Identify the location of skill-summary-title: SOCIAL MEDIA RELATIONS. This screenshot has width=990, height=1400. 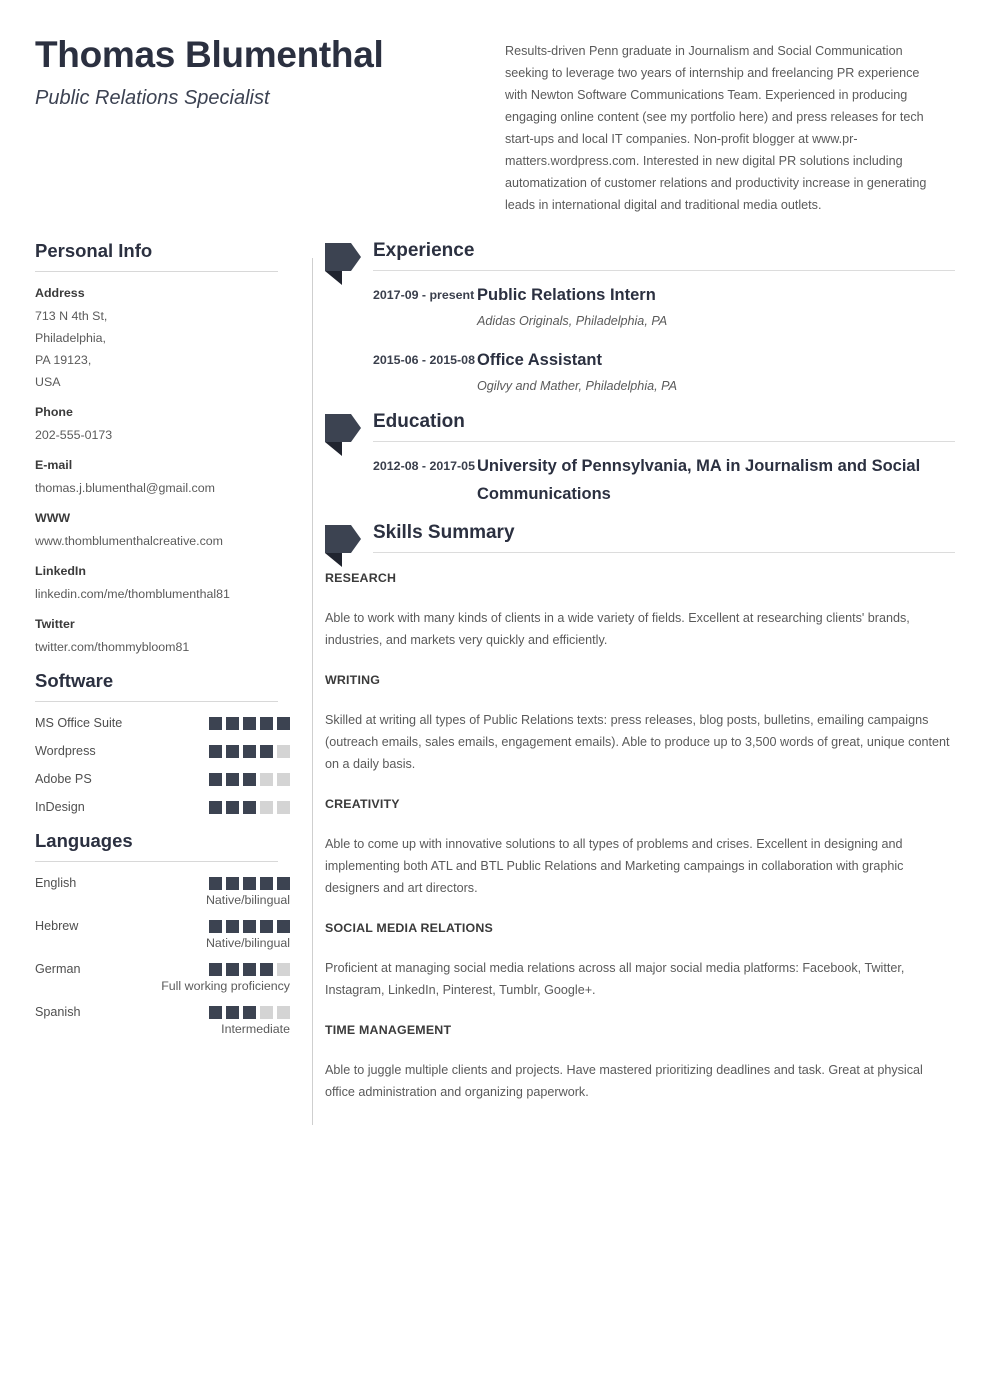
(409, 928).